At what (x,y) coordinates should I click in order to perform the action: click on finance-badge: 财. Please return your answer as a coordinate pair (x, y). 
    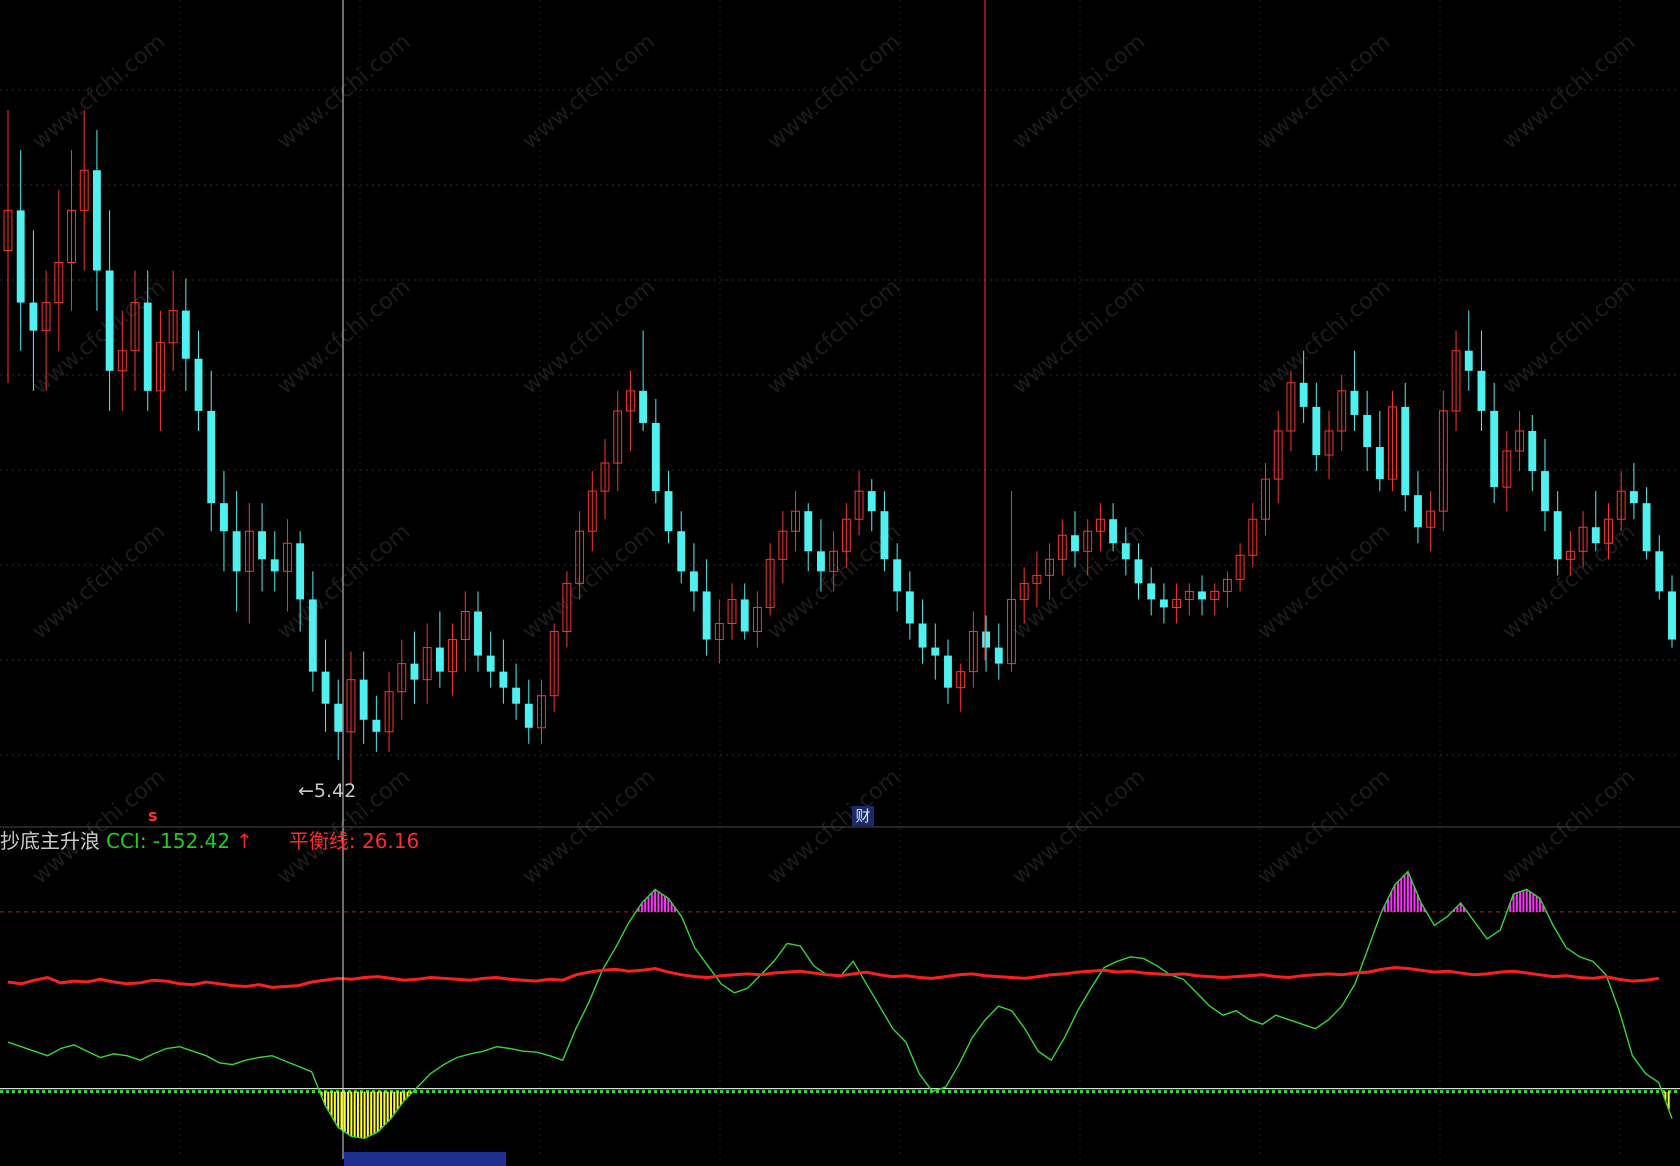
    Looking at the image, I should click on (863, 816).